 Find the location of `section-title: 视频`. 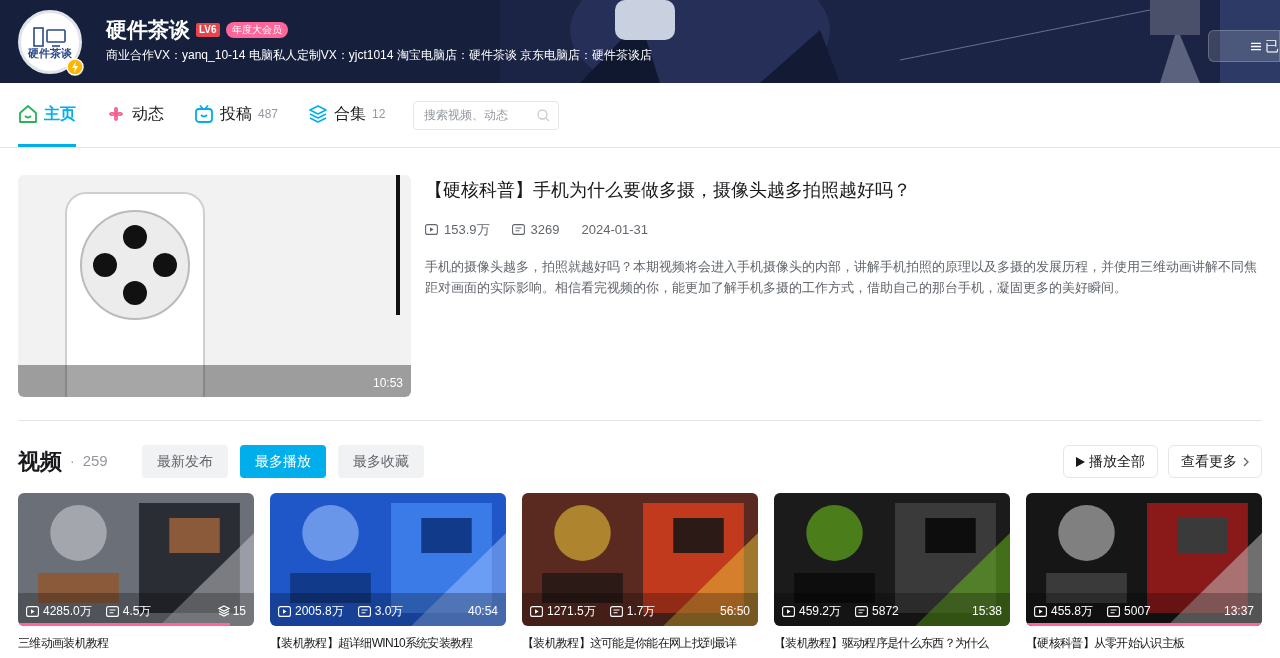

section-title: 视频 is located at coordinates (40, 462).